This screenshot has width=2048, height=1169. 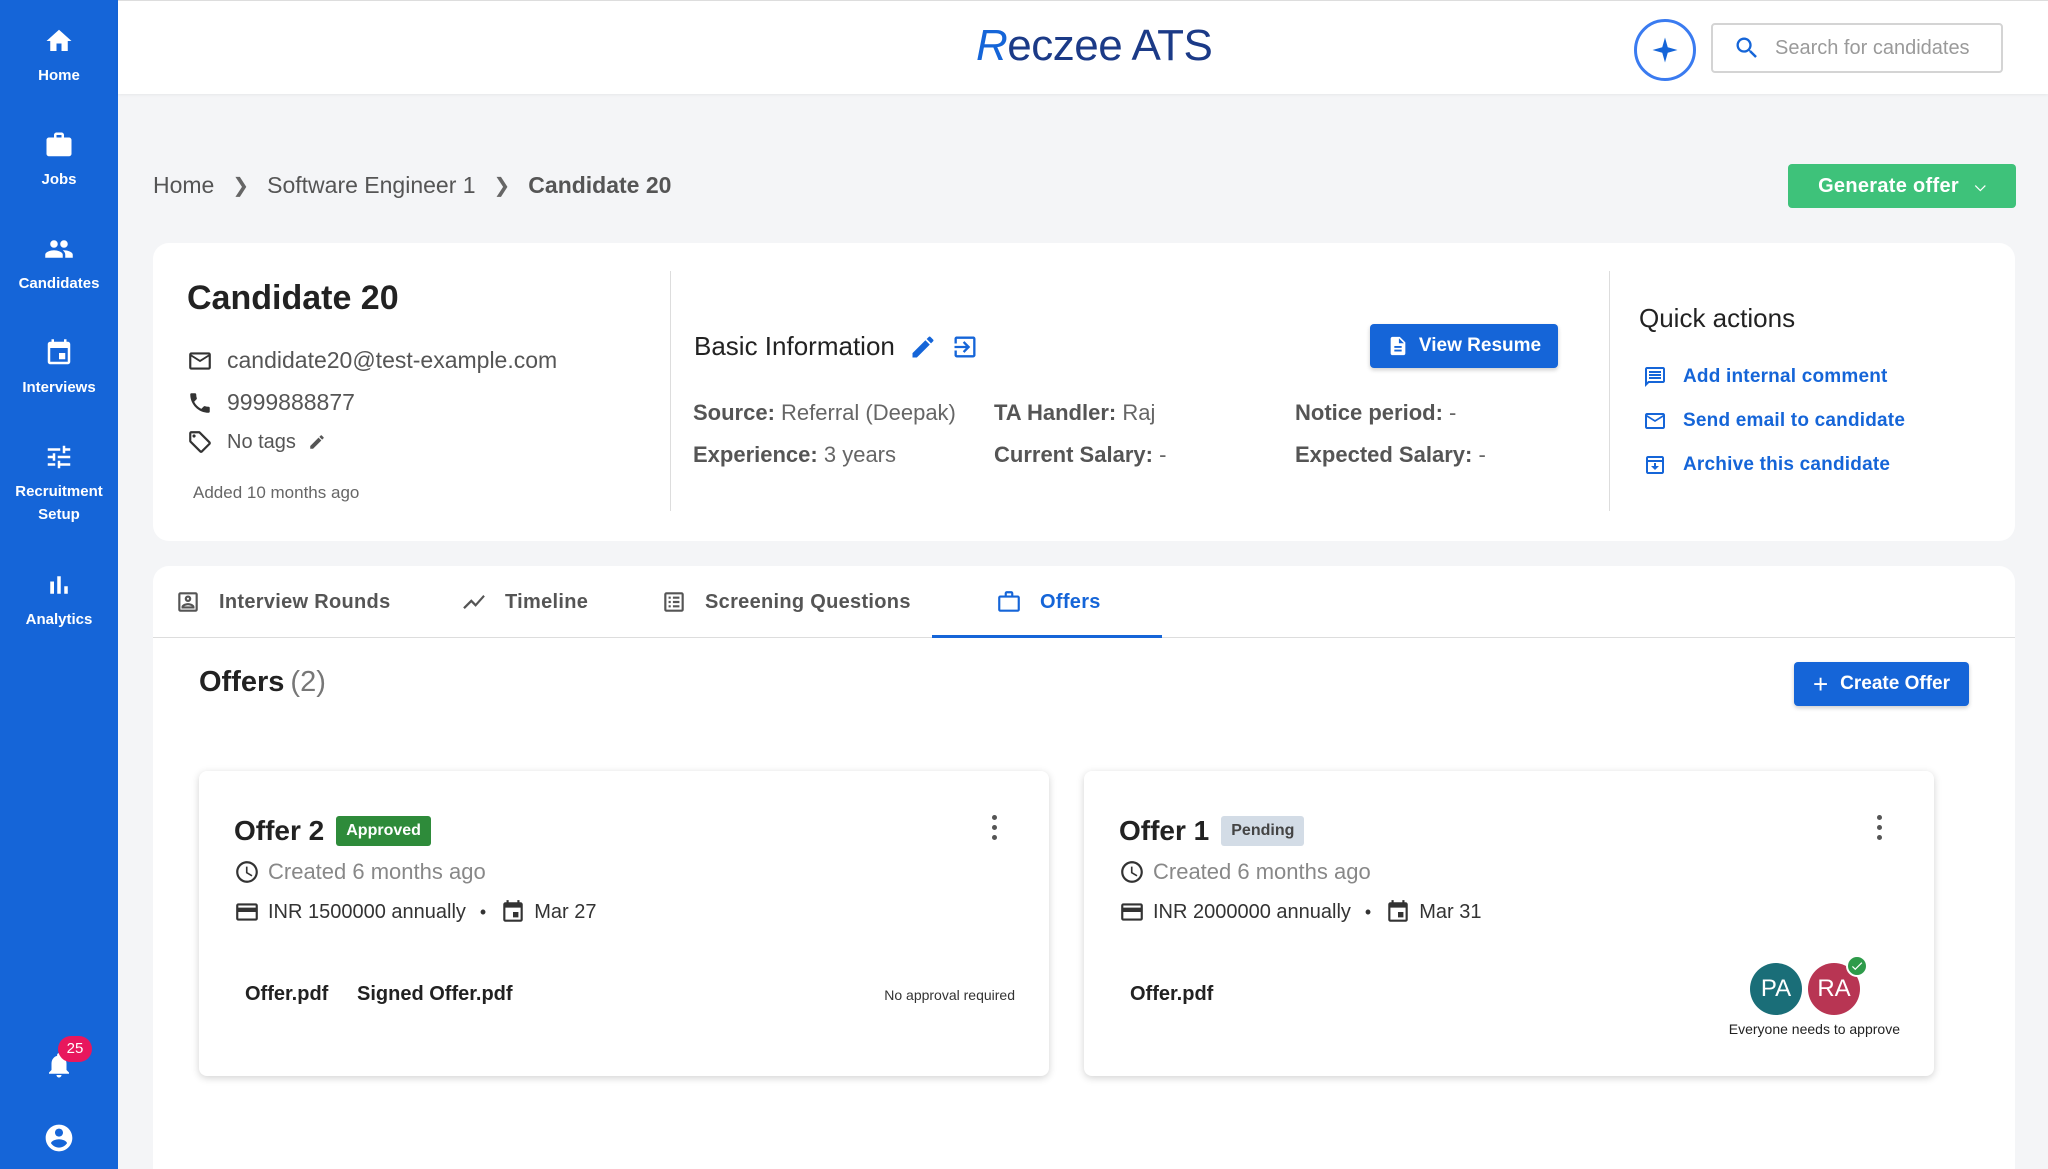 I want to click on top-header: Reczee ATS, so click(x=1083, y=47).